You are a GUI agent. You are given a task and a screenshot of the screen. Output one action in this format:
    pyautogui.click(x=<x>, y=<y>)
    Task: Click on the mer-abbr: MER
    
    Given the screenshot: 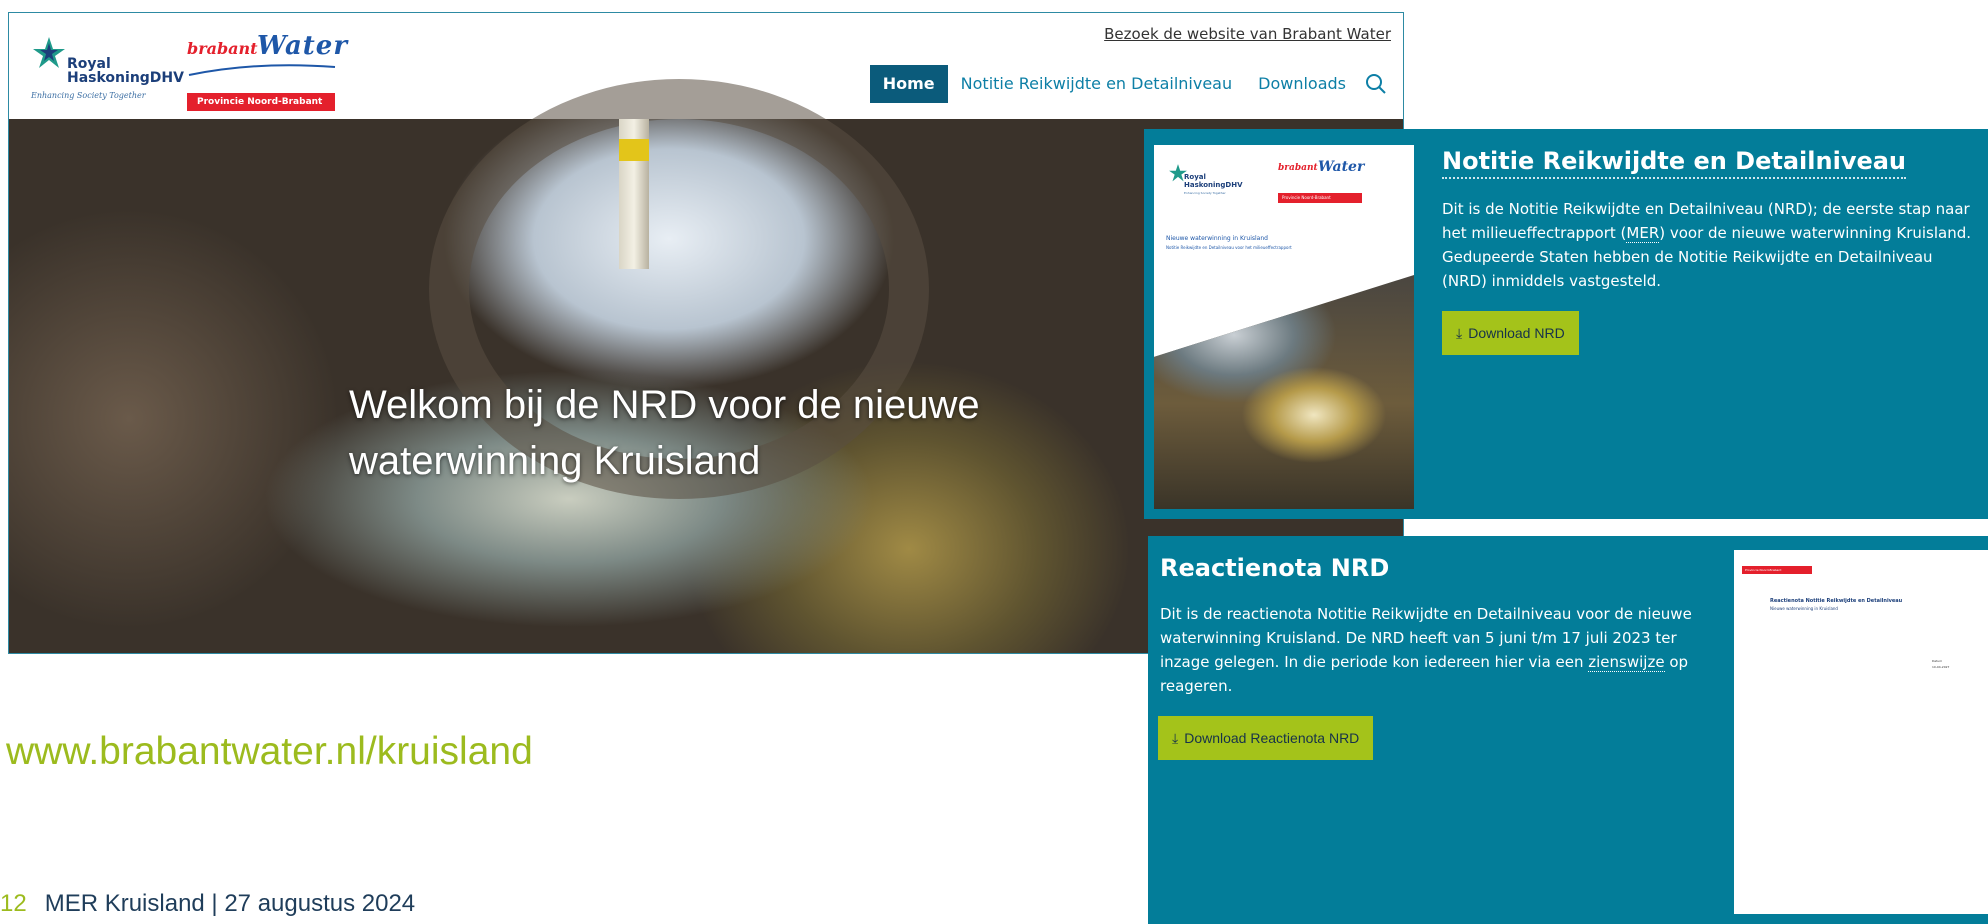 What is the action you would take?
    pyautogui.click(x=1643, y=233)
    